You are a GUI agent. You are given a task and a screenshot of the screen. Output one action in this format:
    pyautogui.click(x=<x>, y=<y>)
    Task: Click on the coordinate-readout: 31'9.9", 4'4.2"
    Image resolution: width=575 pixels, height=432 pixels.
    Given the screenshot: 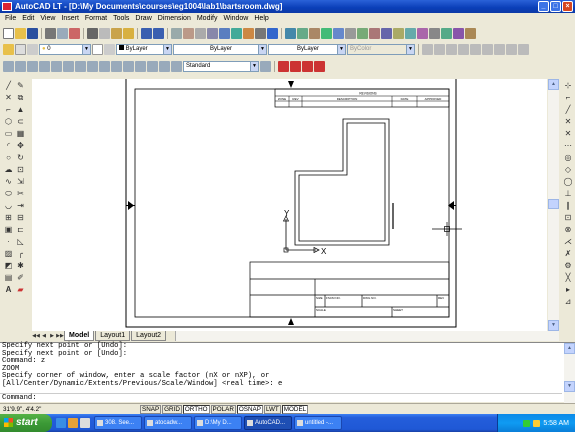 What is the action you would take?
    pyautogui.click(x=70, y=409)
    